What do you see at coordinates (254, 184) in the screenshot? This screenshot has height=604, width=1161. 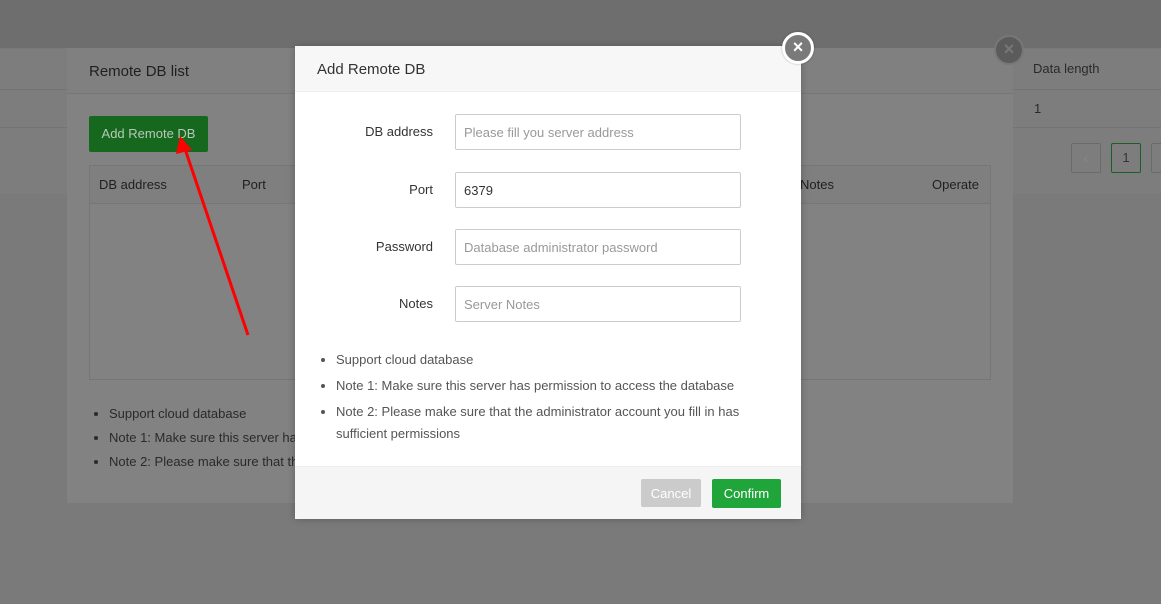 I see `column-header-port: Port` at bounding box center [254, 184].